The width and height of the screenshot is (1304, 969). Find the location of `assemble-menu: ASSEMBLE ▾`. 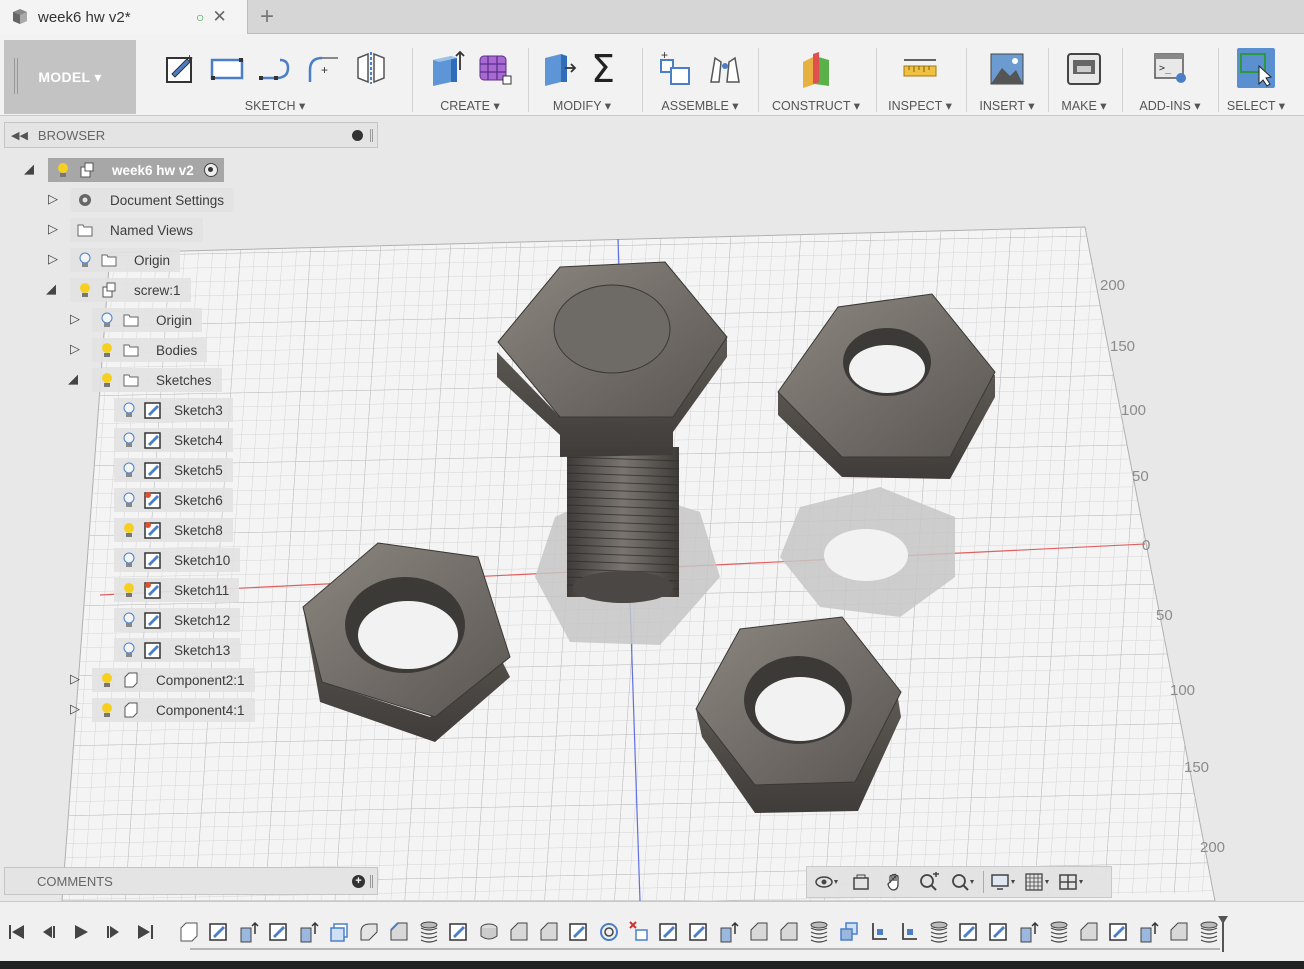

assemble-menu: ASSEMBLE ▾ is located at coordinates (700, 105).